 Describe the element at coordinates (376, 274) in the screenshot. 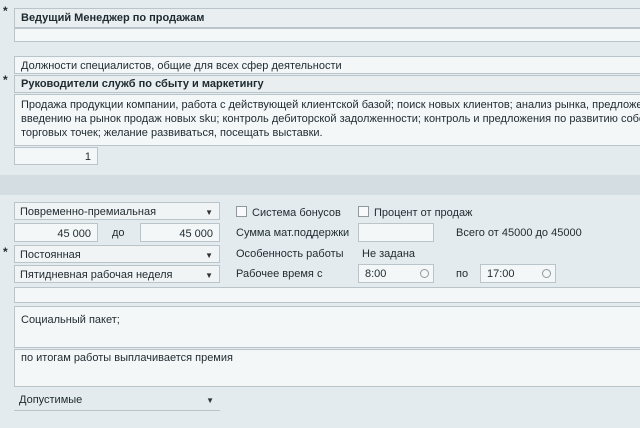

I see `time-from-value: 8:00` at that location.